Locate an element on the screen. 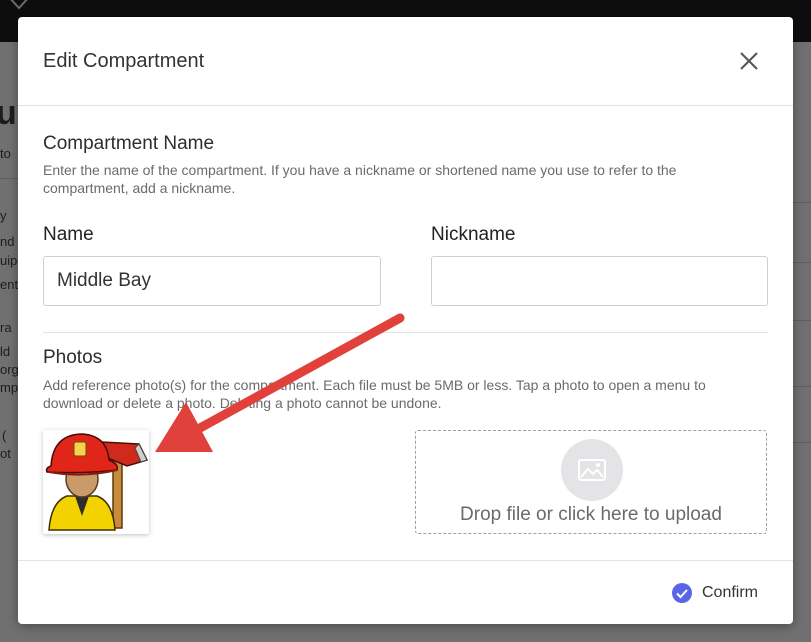  compartment-name-title: Compartment Name is located at coordinates (129, 143).